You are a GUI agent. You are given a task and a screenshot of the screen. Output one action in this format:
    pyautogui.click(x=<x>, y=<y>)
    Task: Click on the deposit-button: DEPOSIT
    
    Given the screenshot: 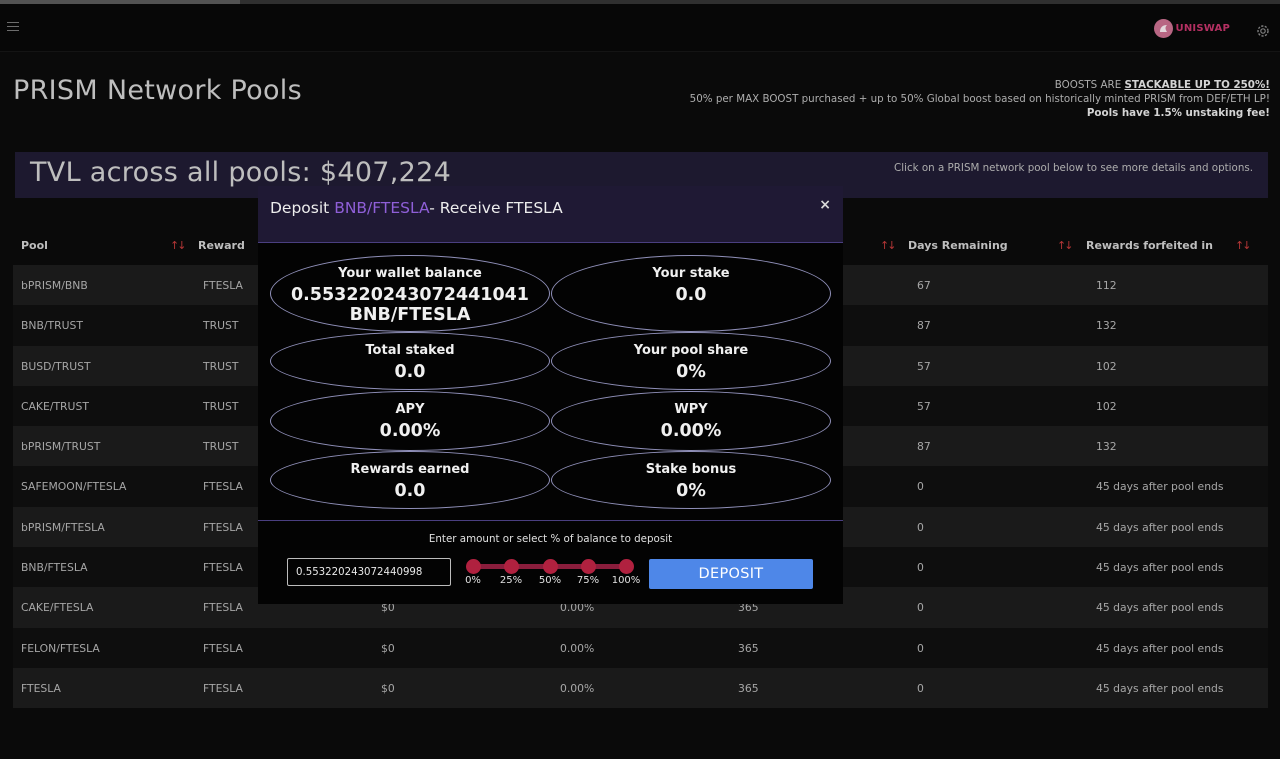 What is the action you would take?
    pyautogui.click(x=731, y=574)
    